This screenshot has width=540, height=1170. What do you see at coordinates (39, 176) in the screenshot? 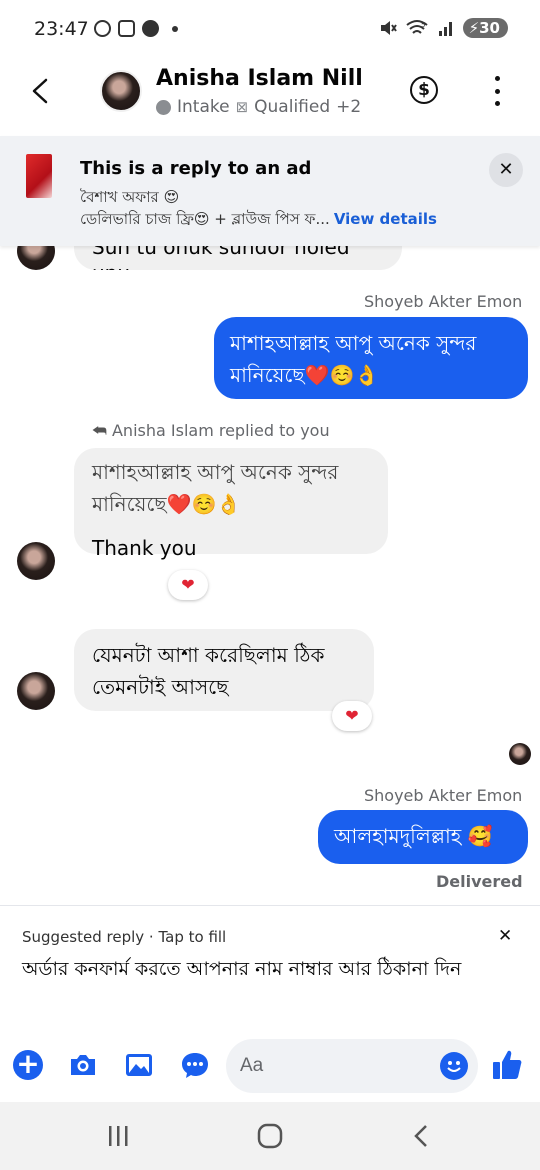
I see `ad-thumbnail` at bounding box center [39, 176].